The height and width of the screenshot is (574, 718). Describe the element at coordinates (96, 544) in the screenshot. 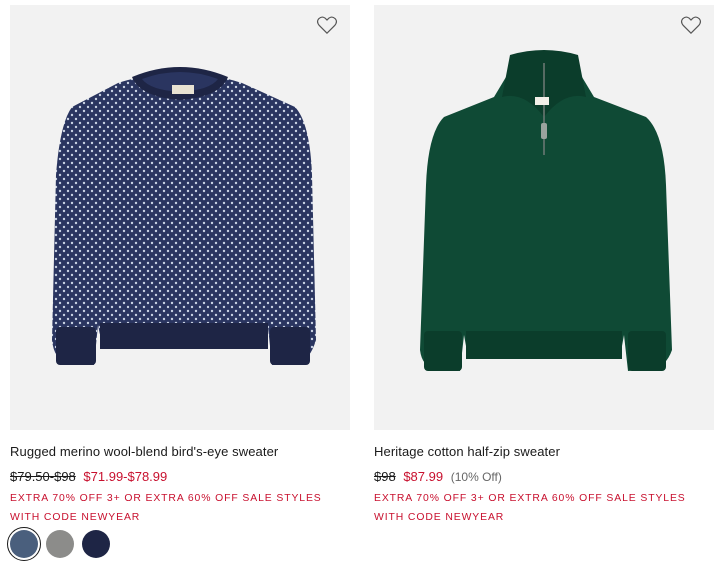

I see `swatch-navy` at that location.